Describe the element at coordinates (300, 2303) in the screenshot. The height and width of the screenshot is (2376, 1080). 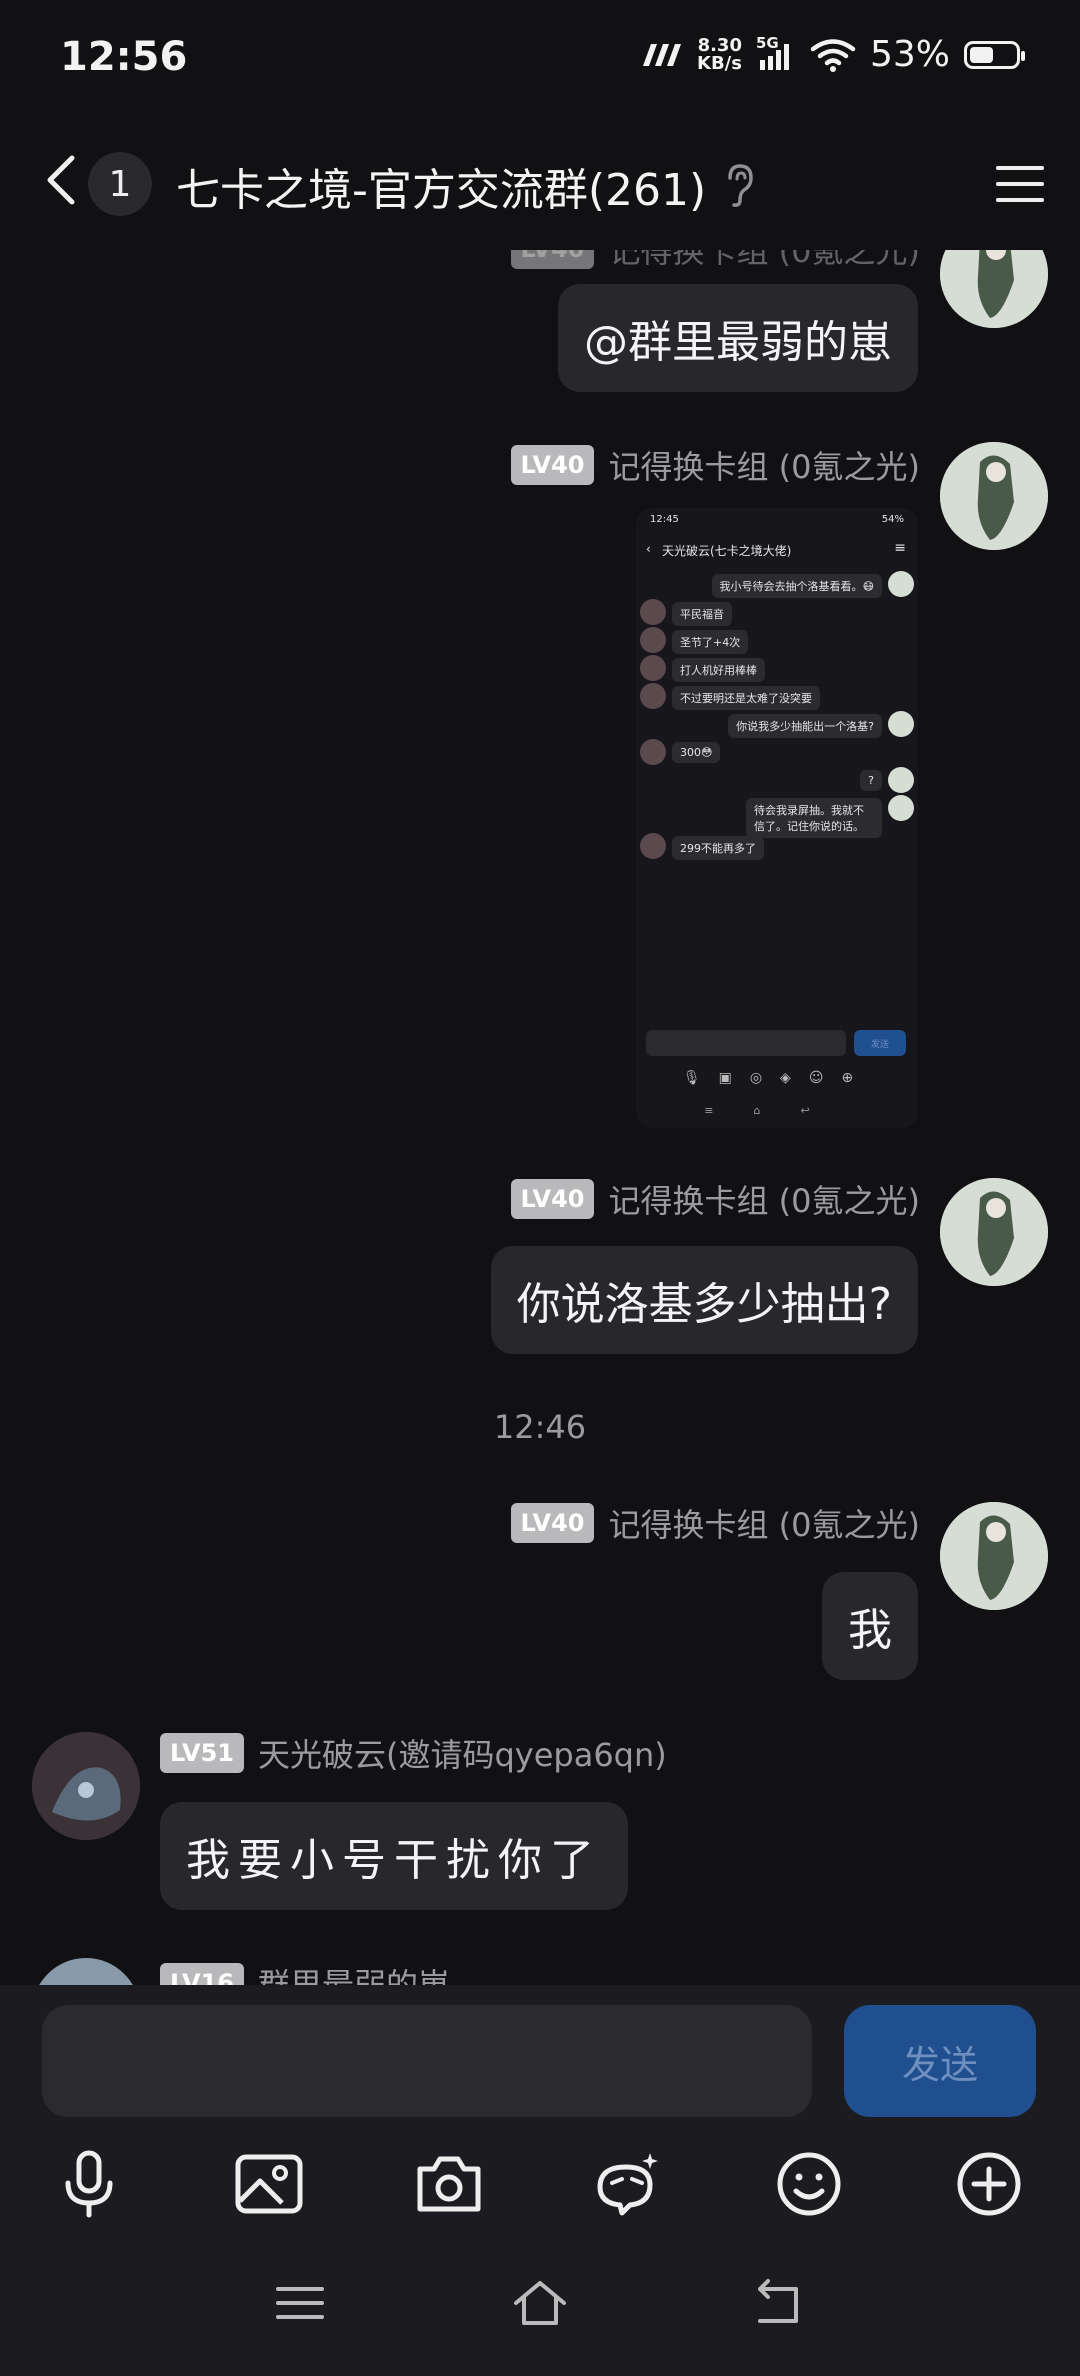
I see `menu-nav-icon` at that location.